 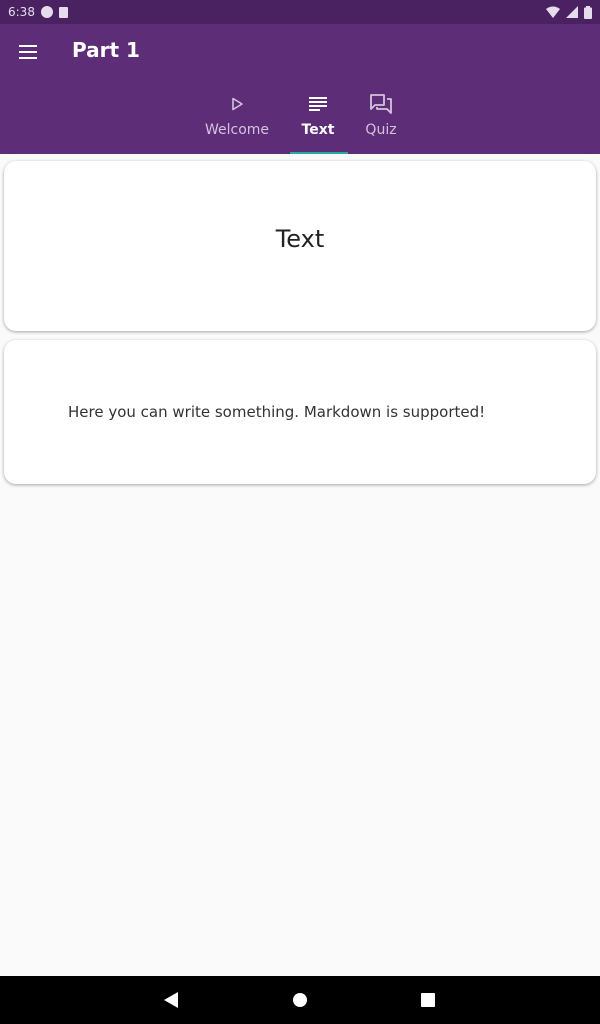 What do you see at coordinates (237, 130) in the screenshot?
I see `tab-label: Welcome` at bounding box center [237, 130].